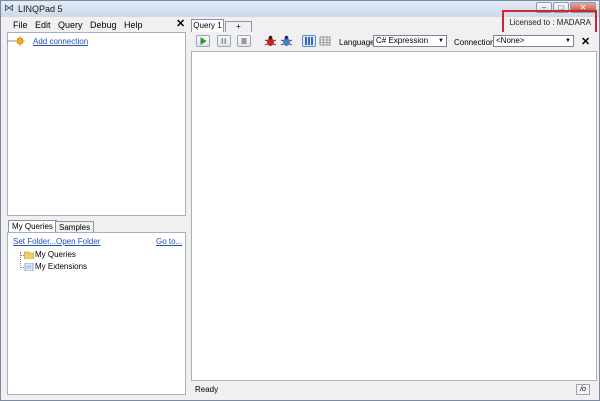 The image size is (600, 401). Describe the element at coordinates (78, 241) in the screenshot. I see `open-folder-link: Open Folder` at that location.